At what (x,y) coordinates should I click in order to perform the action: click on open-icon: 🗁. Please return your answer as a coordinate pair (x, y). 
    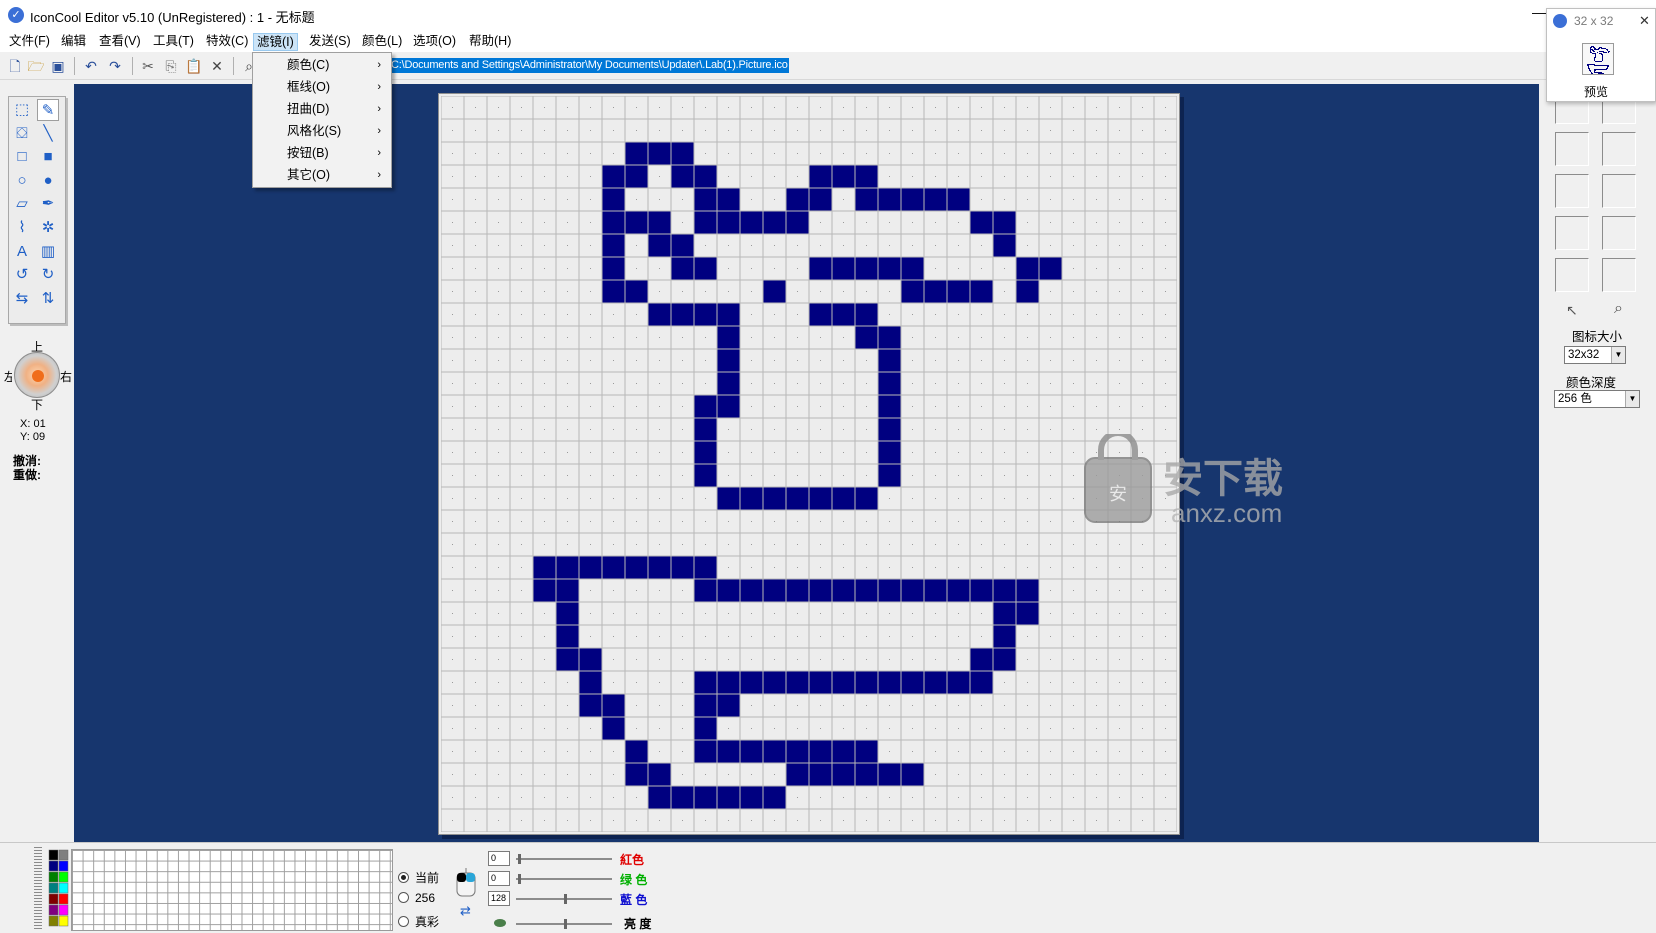
    Looking at the image, I should click on (36, 66).